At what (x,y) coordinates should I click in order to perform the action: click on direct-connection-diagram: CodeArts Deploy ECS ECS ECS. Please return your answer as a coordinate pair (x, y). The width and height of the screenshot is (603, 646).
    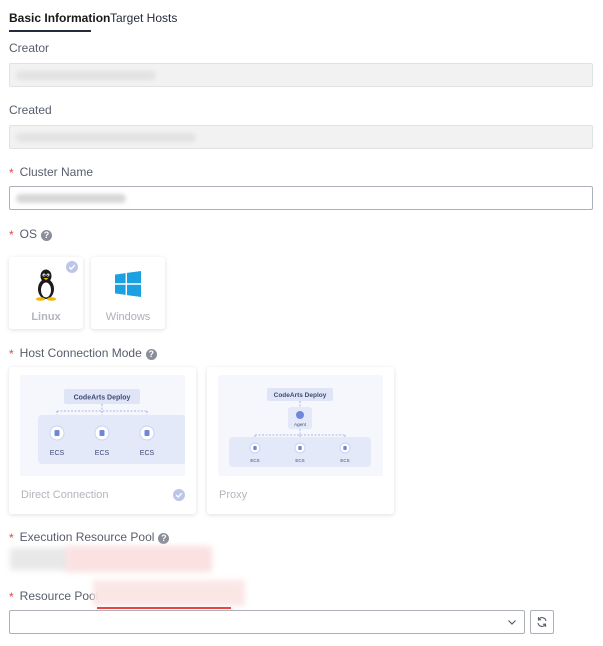
    Looking at the image, I should click on (103, 425).